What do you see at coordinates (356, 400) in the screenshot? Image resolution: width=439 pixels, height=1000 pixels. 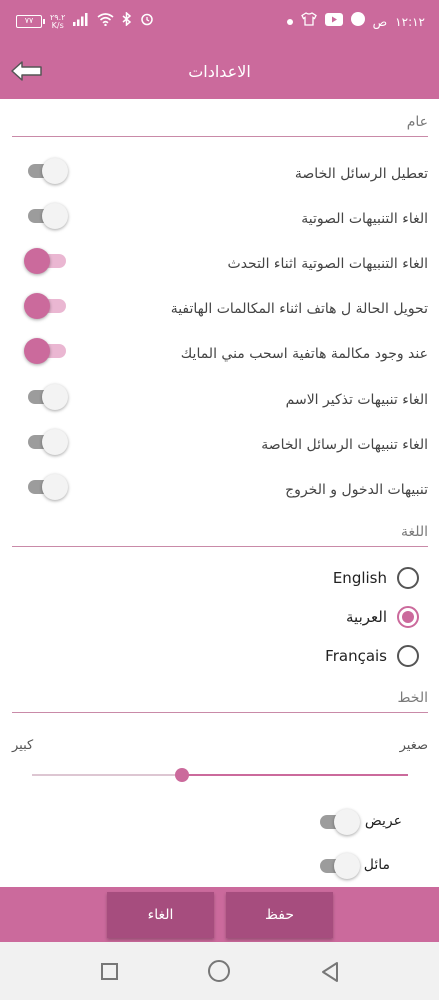 I see `setting-label: الغاء تنبيهات تذكير الاسم` at bounding box center [356, 400].